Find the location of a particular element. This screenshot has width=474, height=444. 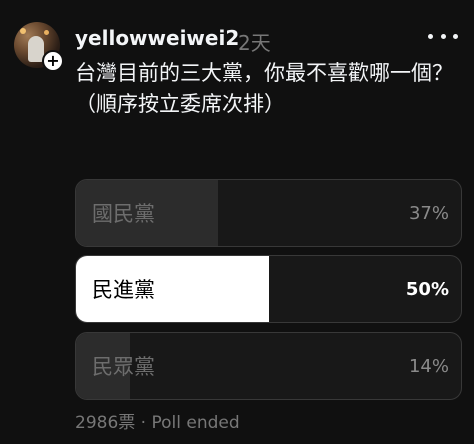

poll-option-kmt: 國民黨 37% is located at coordinates (268, 213).